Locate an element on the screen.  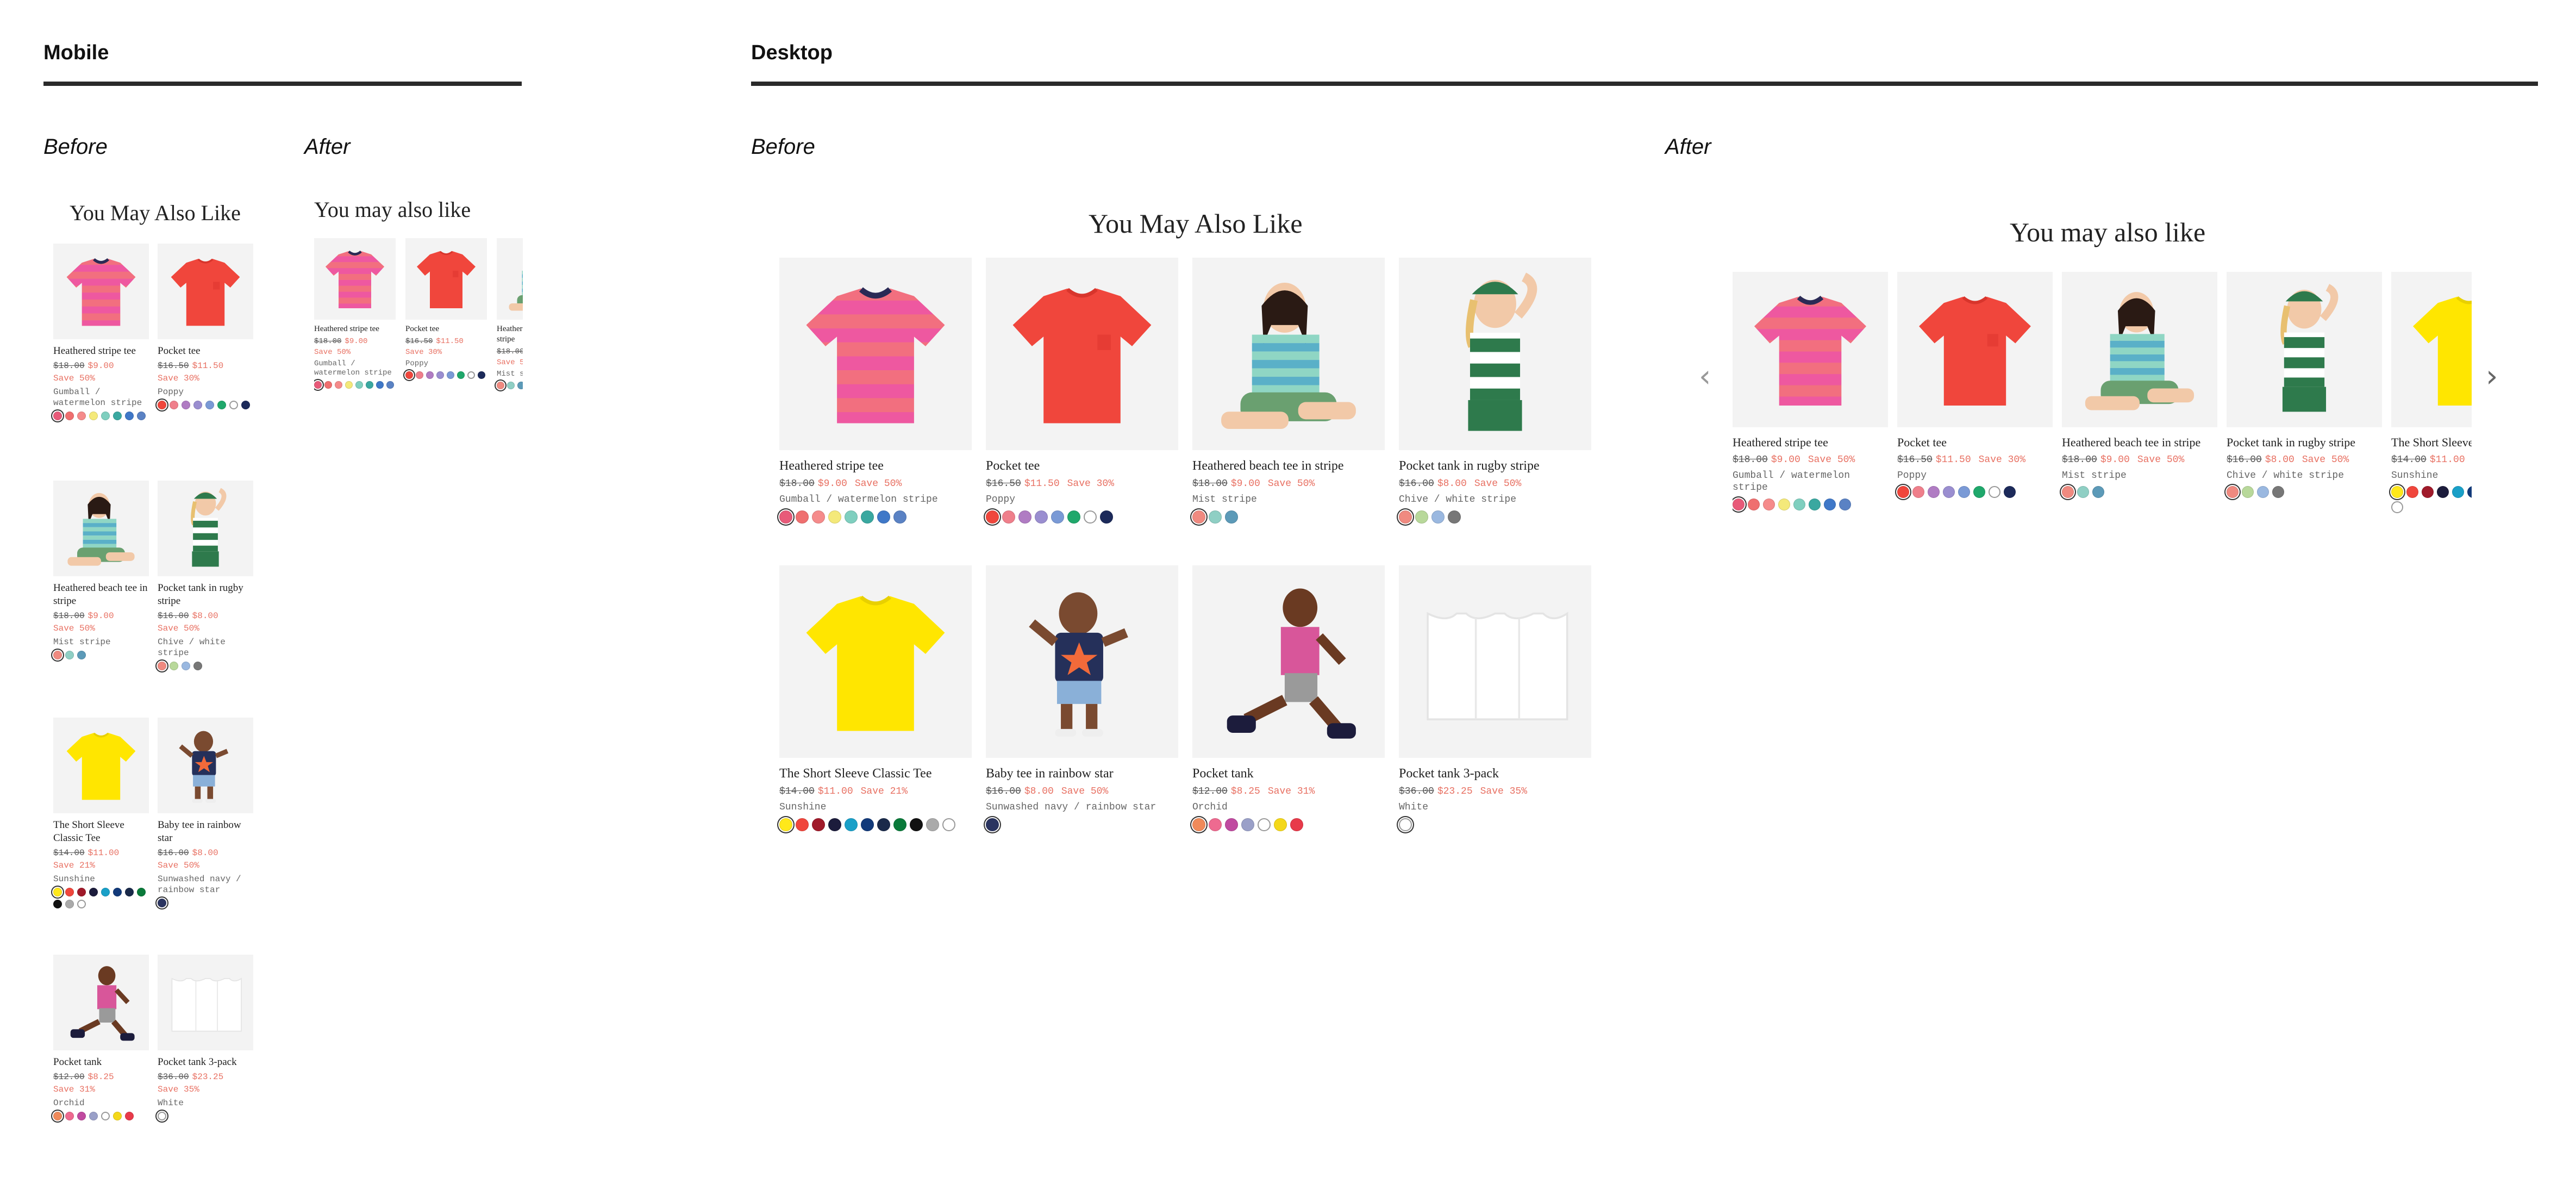
product-card: Pocket tee $16.50 $11.50 Save 30% Poppy is located at coordinates (1975, 385).